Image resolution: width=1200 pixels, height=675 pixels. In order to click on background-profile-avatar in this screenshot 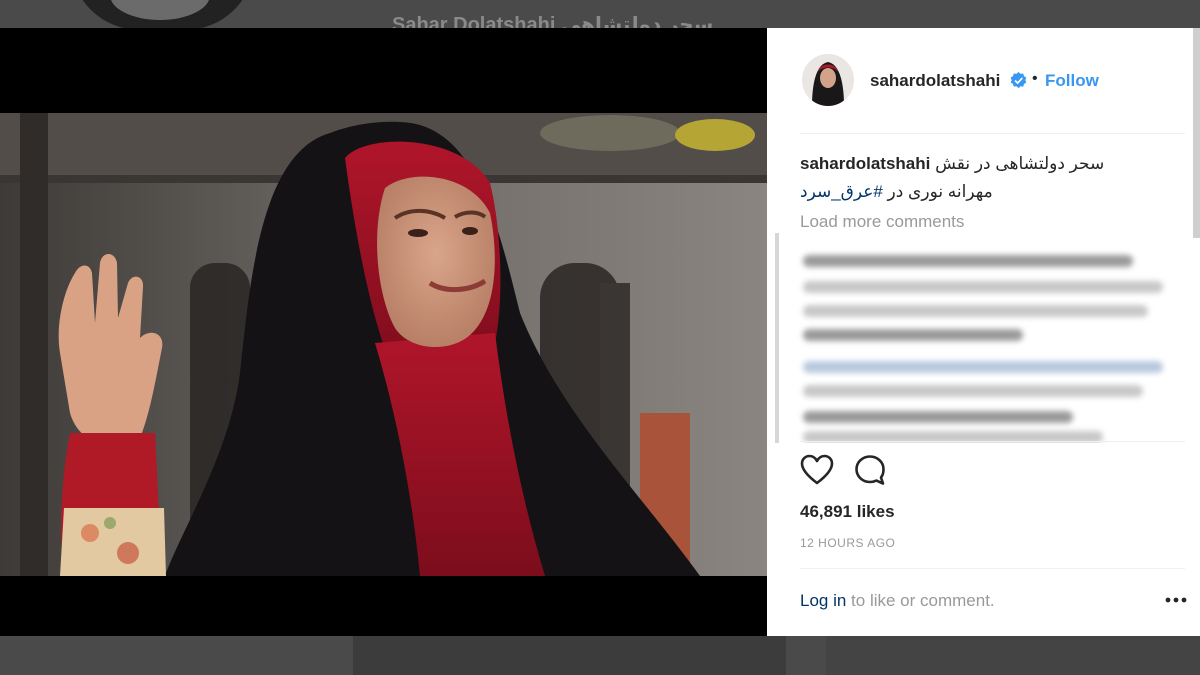, I will do `click(162, 14)`.